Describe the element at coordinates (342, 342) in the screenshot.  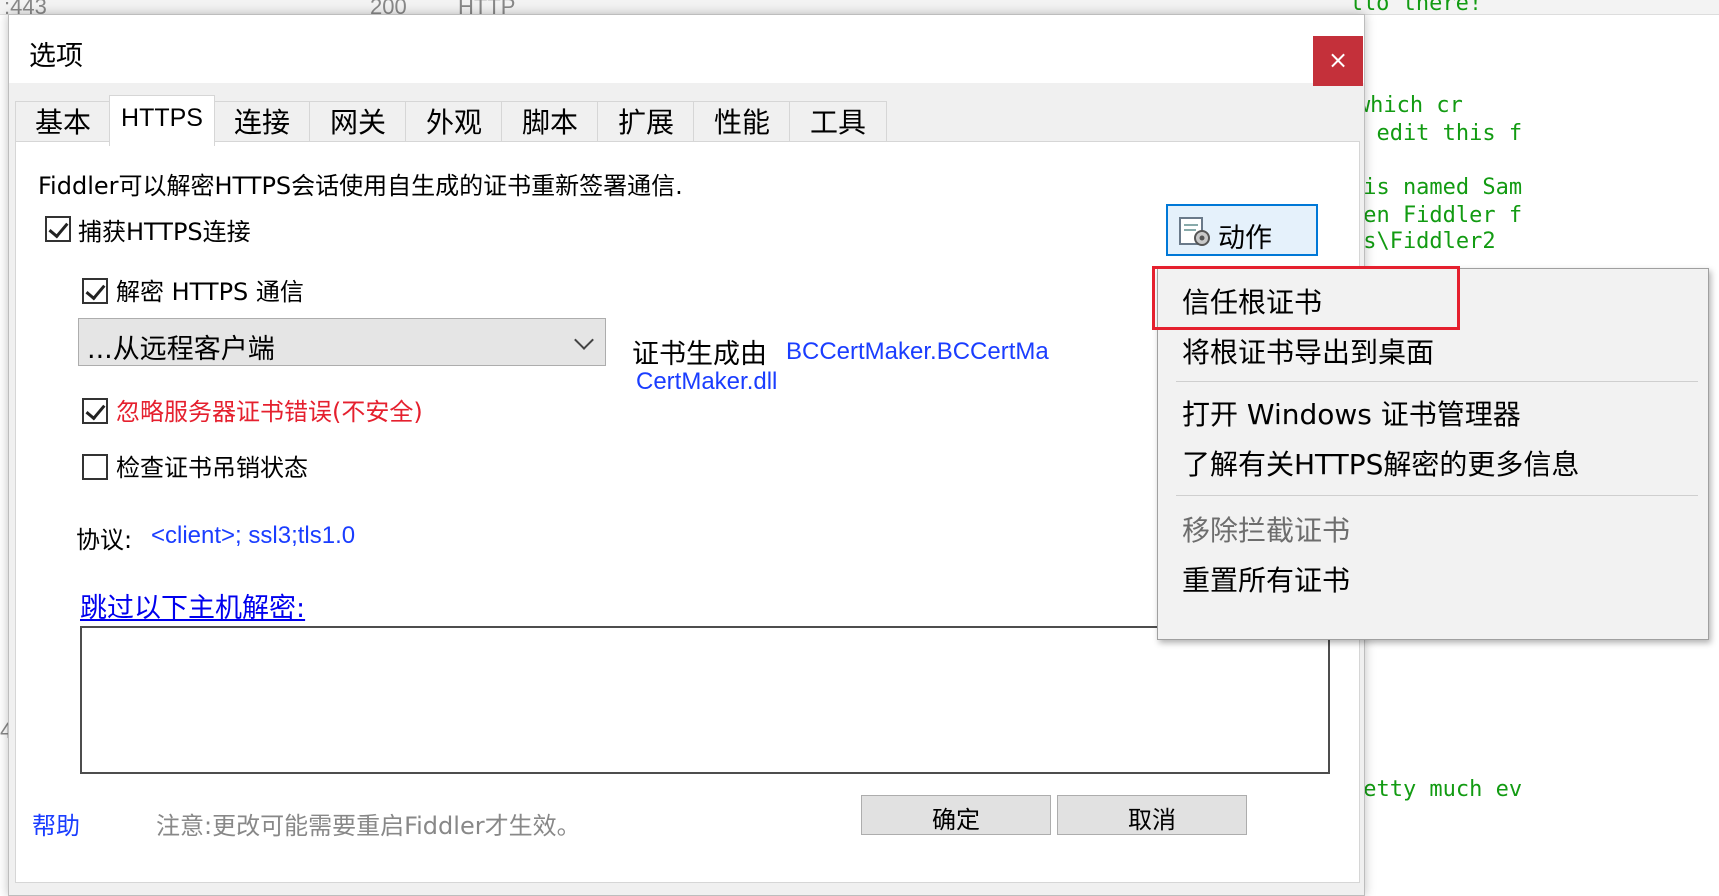
I see `traffic-source-select: ...从远程客户端` at that location.